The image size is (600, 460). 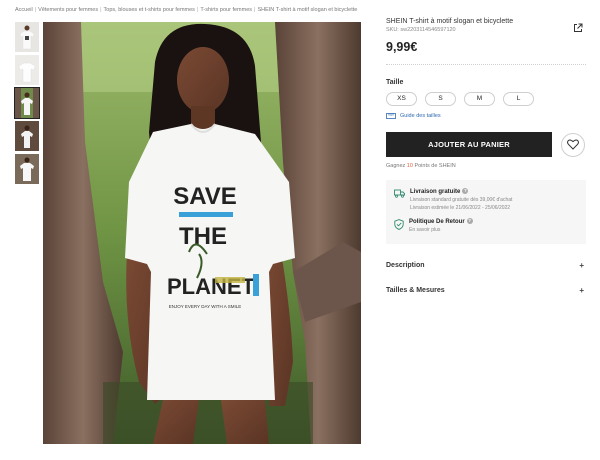 I want to click on shirt-print-small: ENJOY EVERY DAY WITH A SMILE, so click(x=205, y=306).